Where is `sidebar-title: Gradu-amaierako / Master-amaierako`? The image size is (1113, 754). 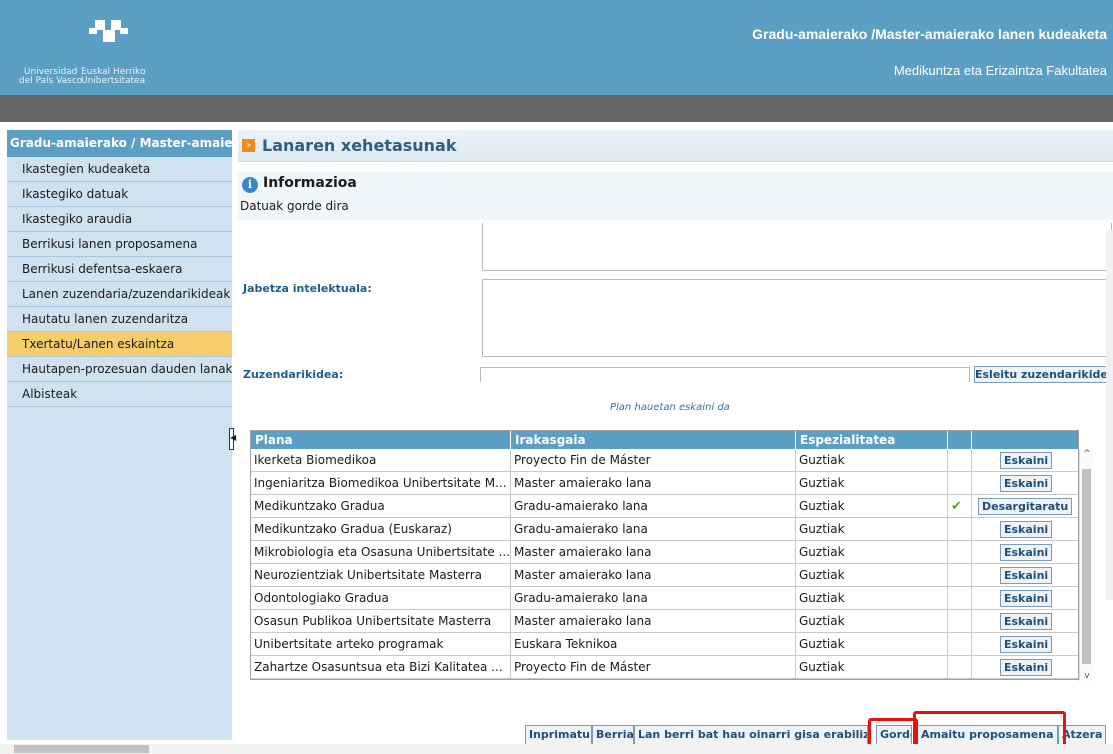
sidebar-title: Gradu-amaierako / Master-amaierako is located at coordinates (119, 143).